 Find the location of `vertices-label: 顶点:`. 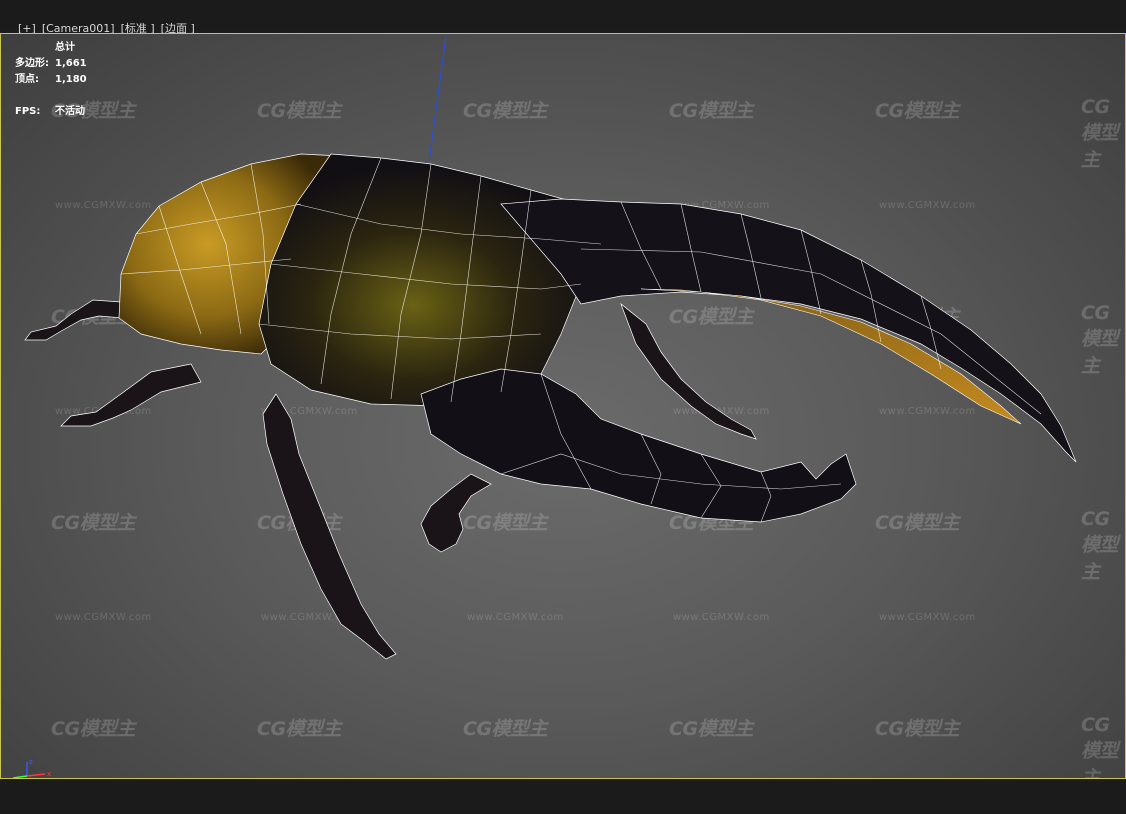

vertices-label: 顶点: is located at coordinates (27, 79).